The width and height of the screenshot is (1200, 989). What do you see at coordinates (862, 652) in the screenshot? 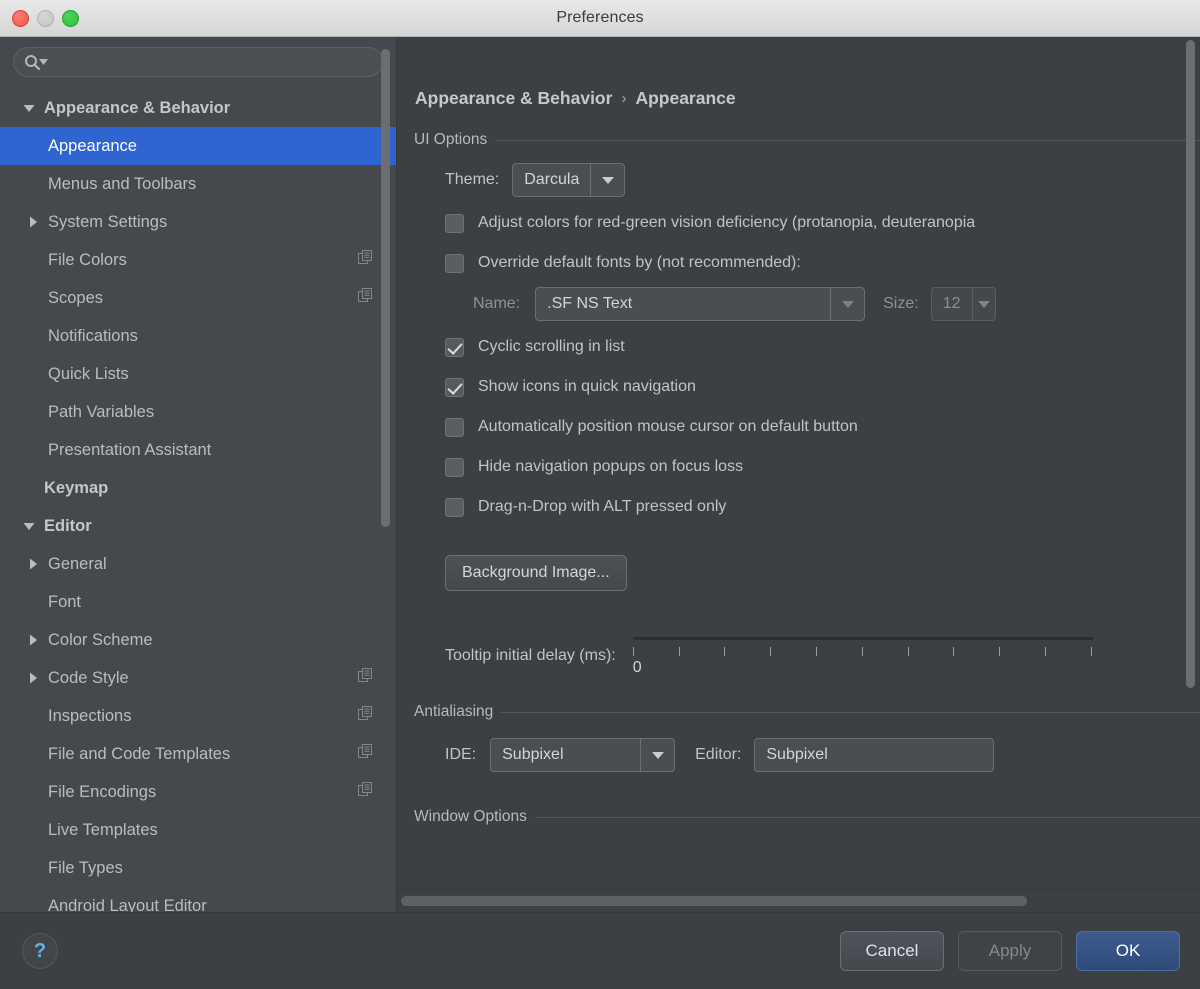
I see `tooltip-delay-slider: 0` at bounding box center [862, 652].